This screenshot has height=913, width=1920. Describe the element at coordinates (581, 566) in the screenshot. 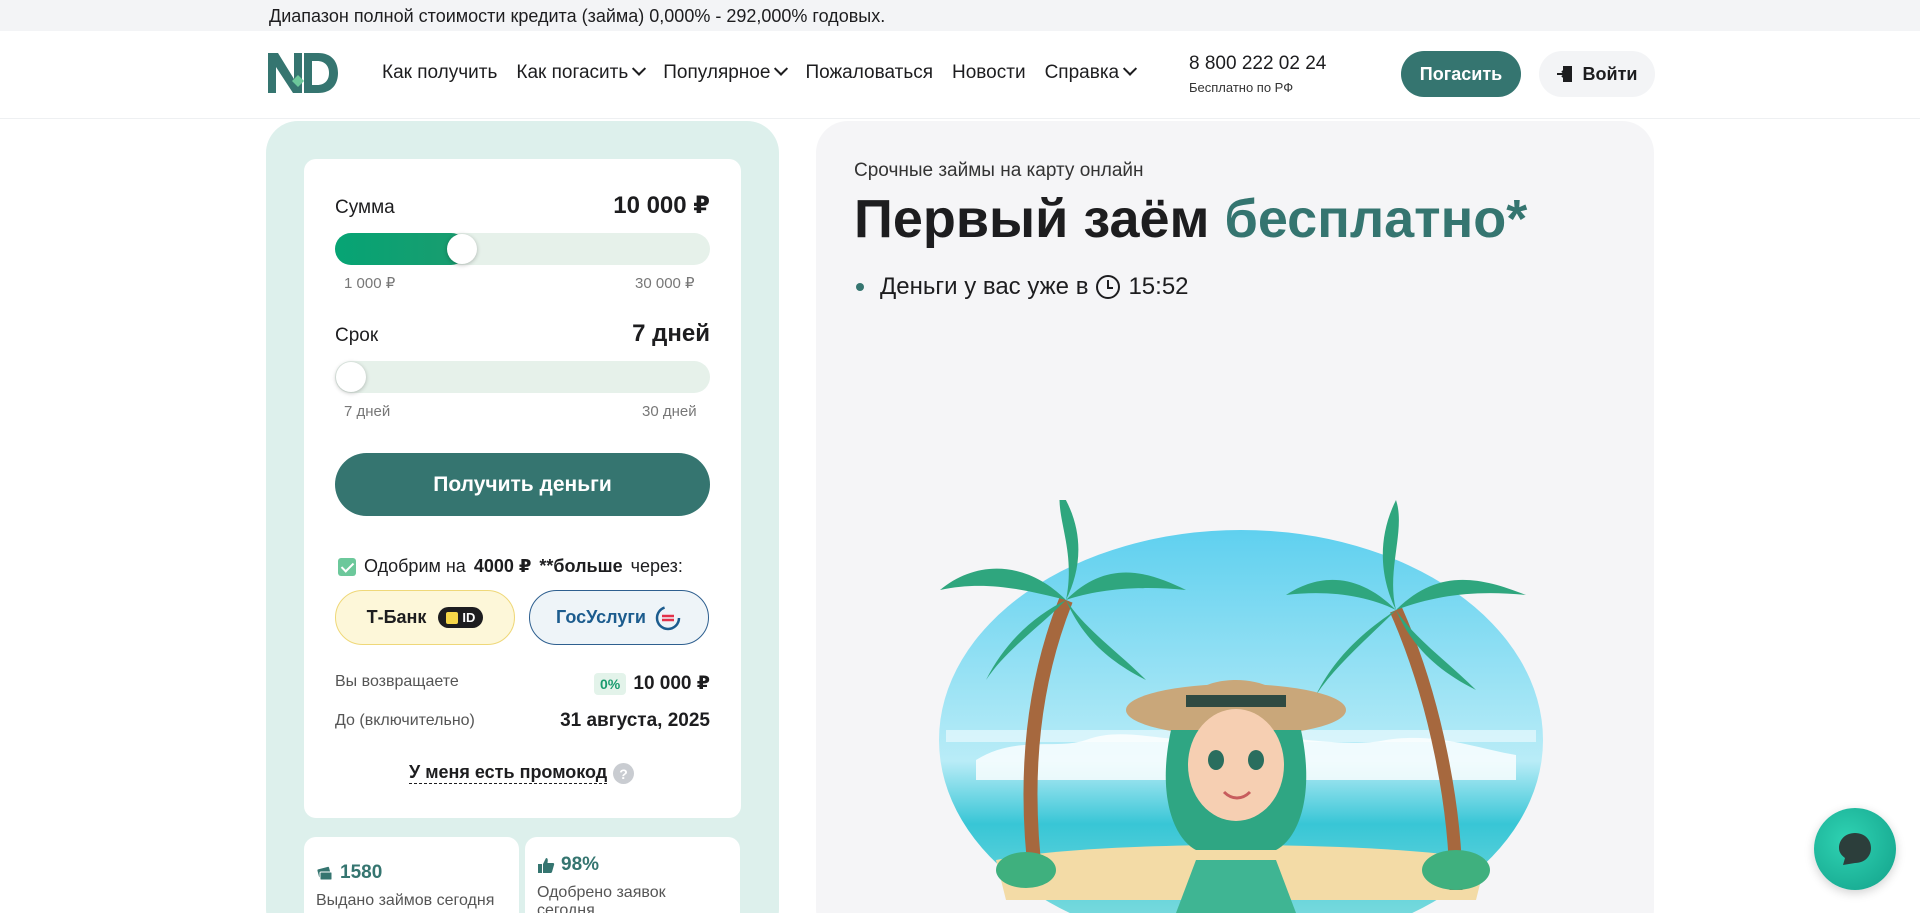

I see `approve-more: **больше` at that location.